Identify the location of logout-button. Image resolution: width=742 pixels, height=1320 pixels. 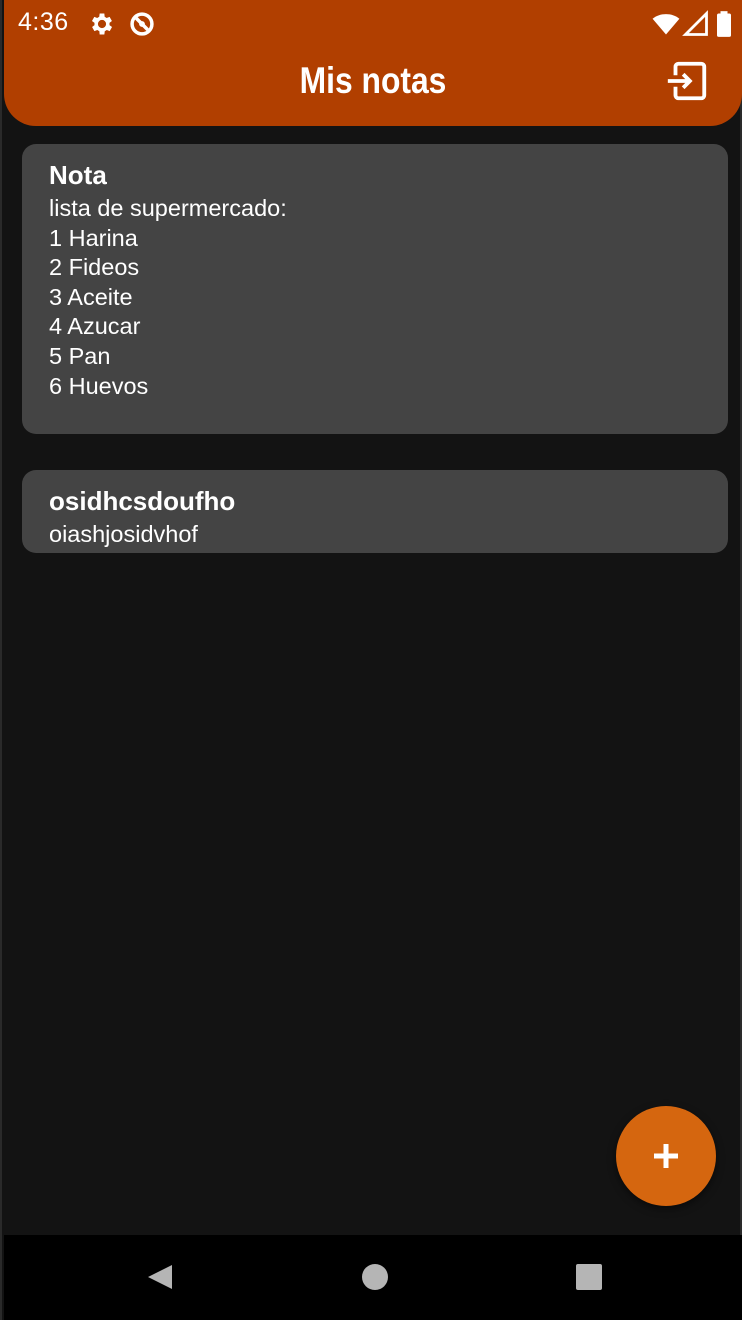
(687, 81).